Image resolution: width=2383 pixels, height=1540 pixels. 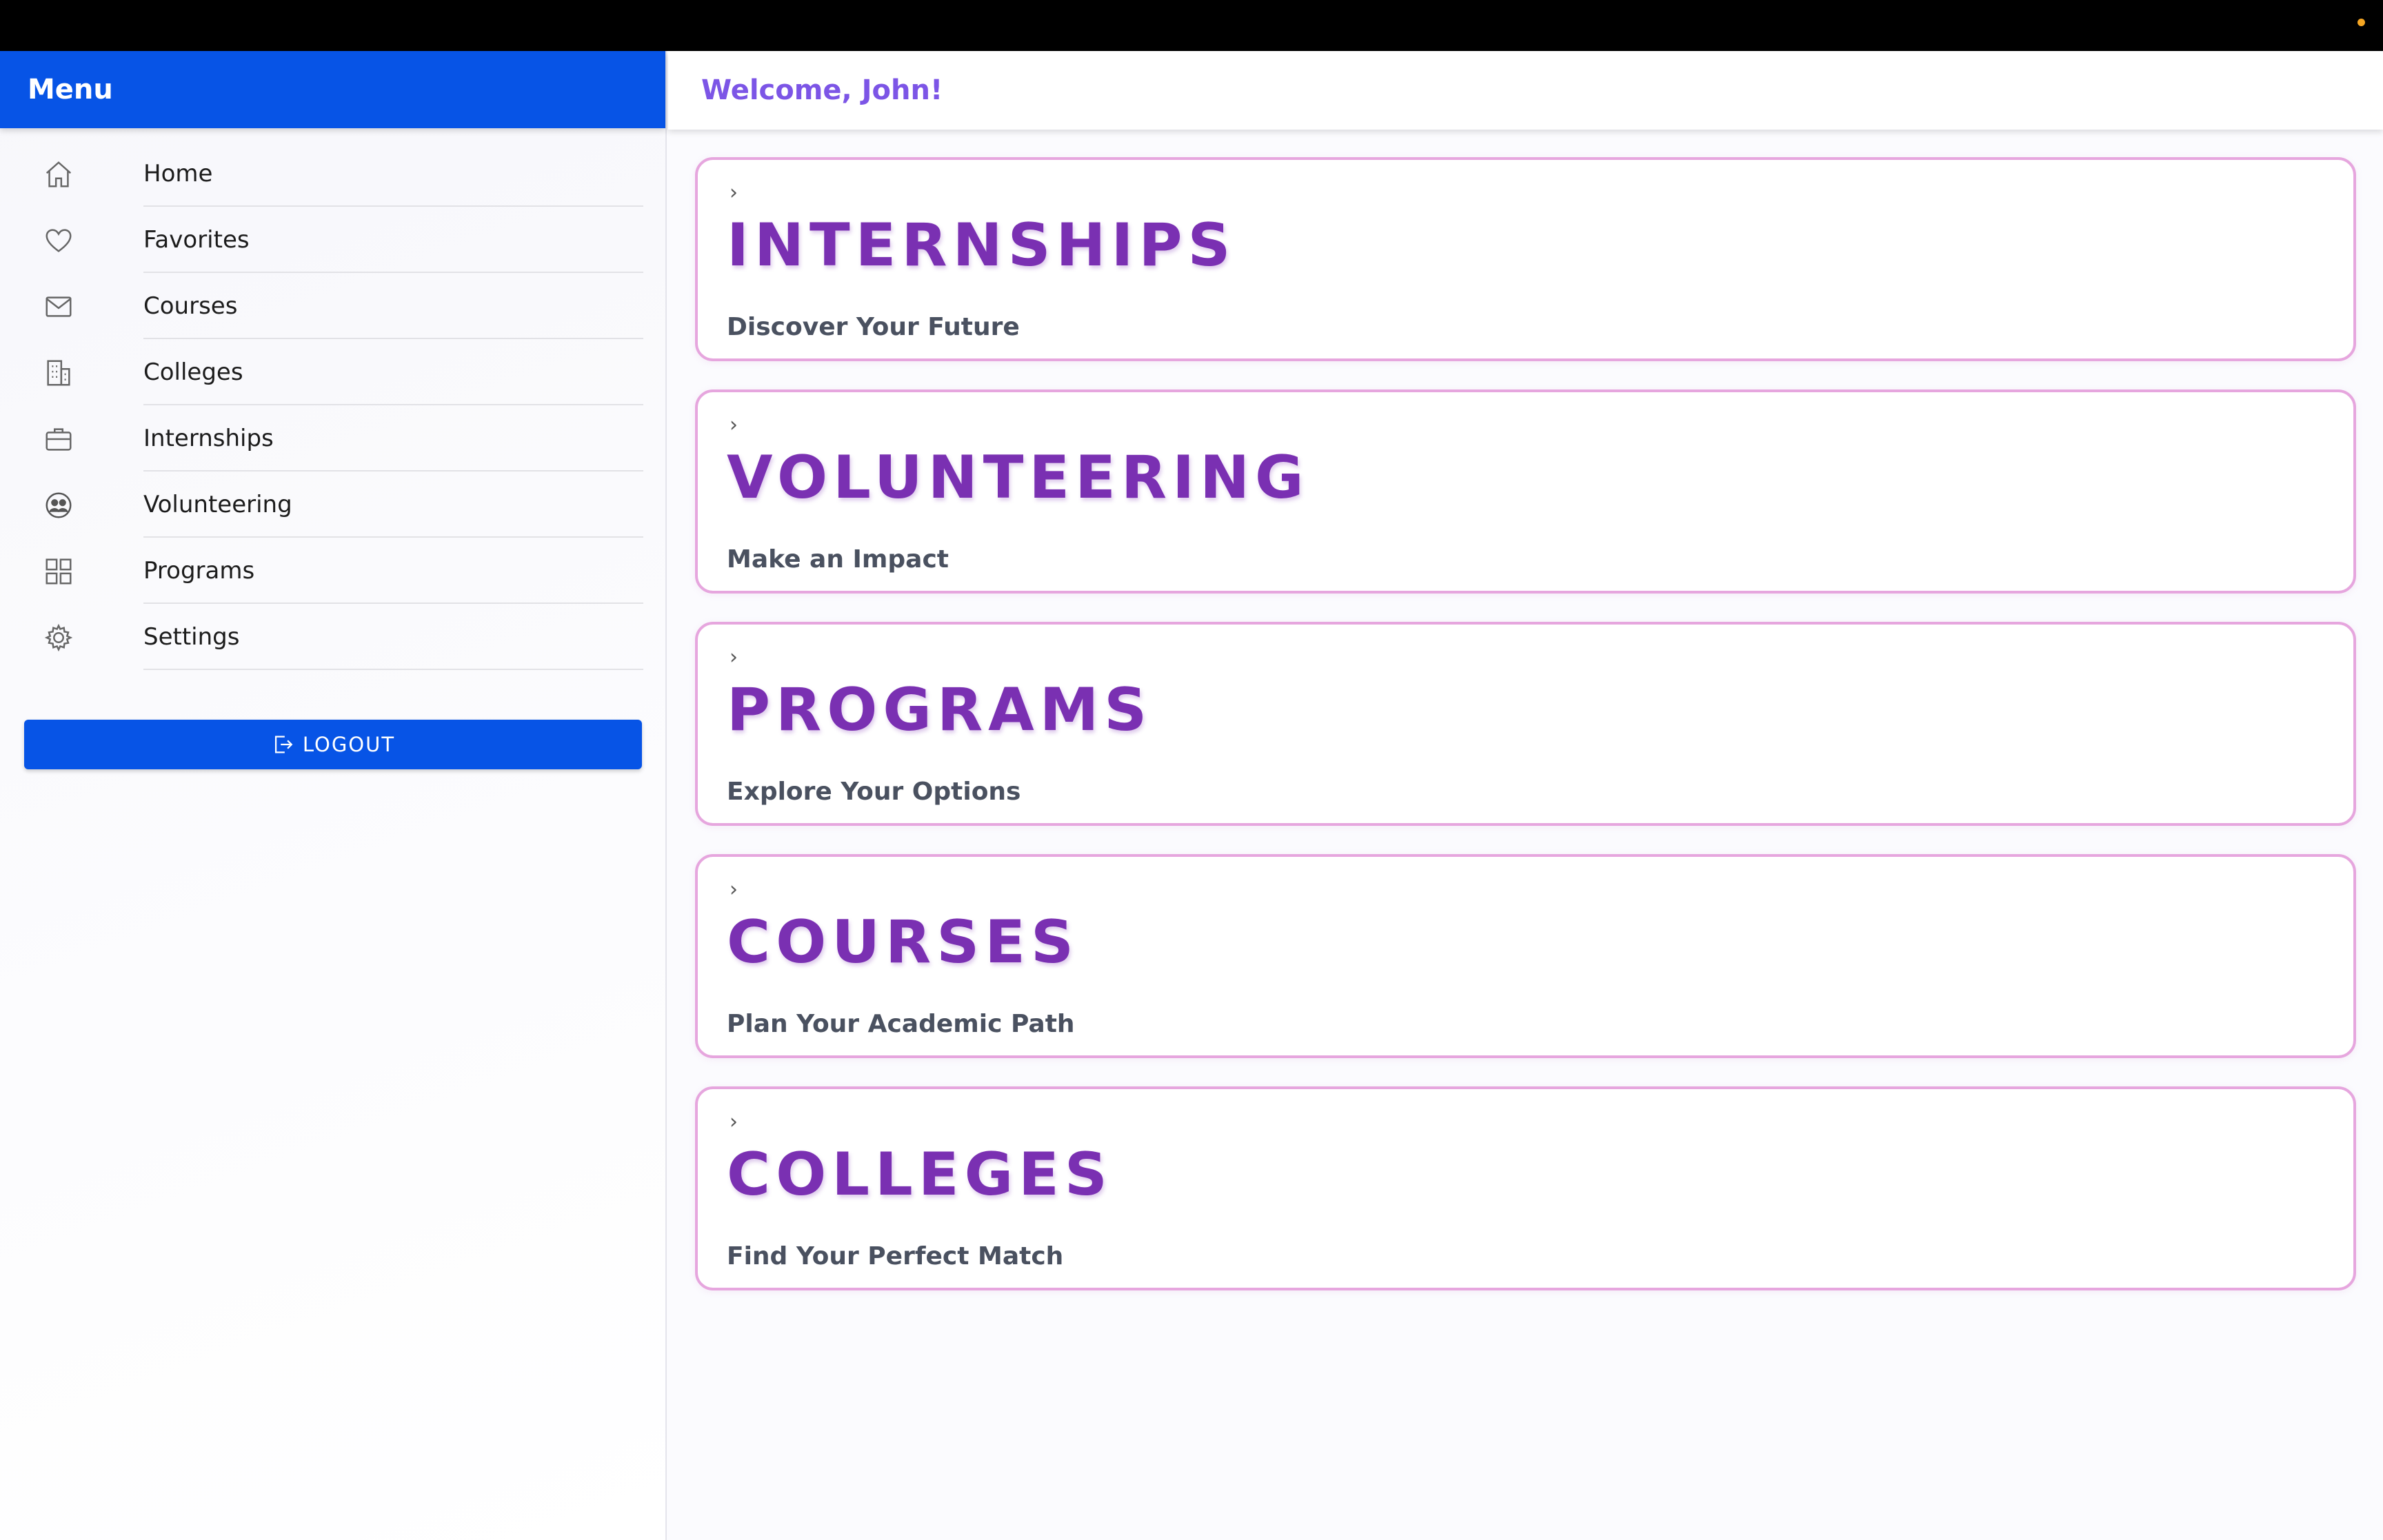 I want to click on sidebar-header: Menu, so click(x=332, y=90).